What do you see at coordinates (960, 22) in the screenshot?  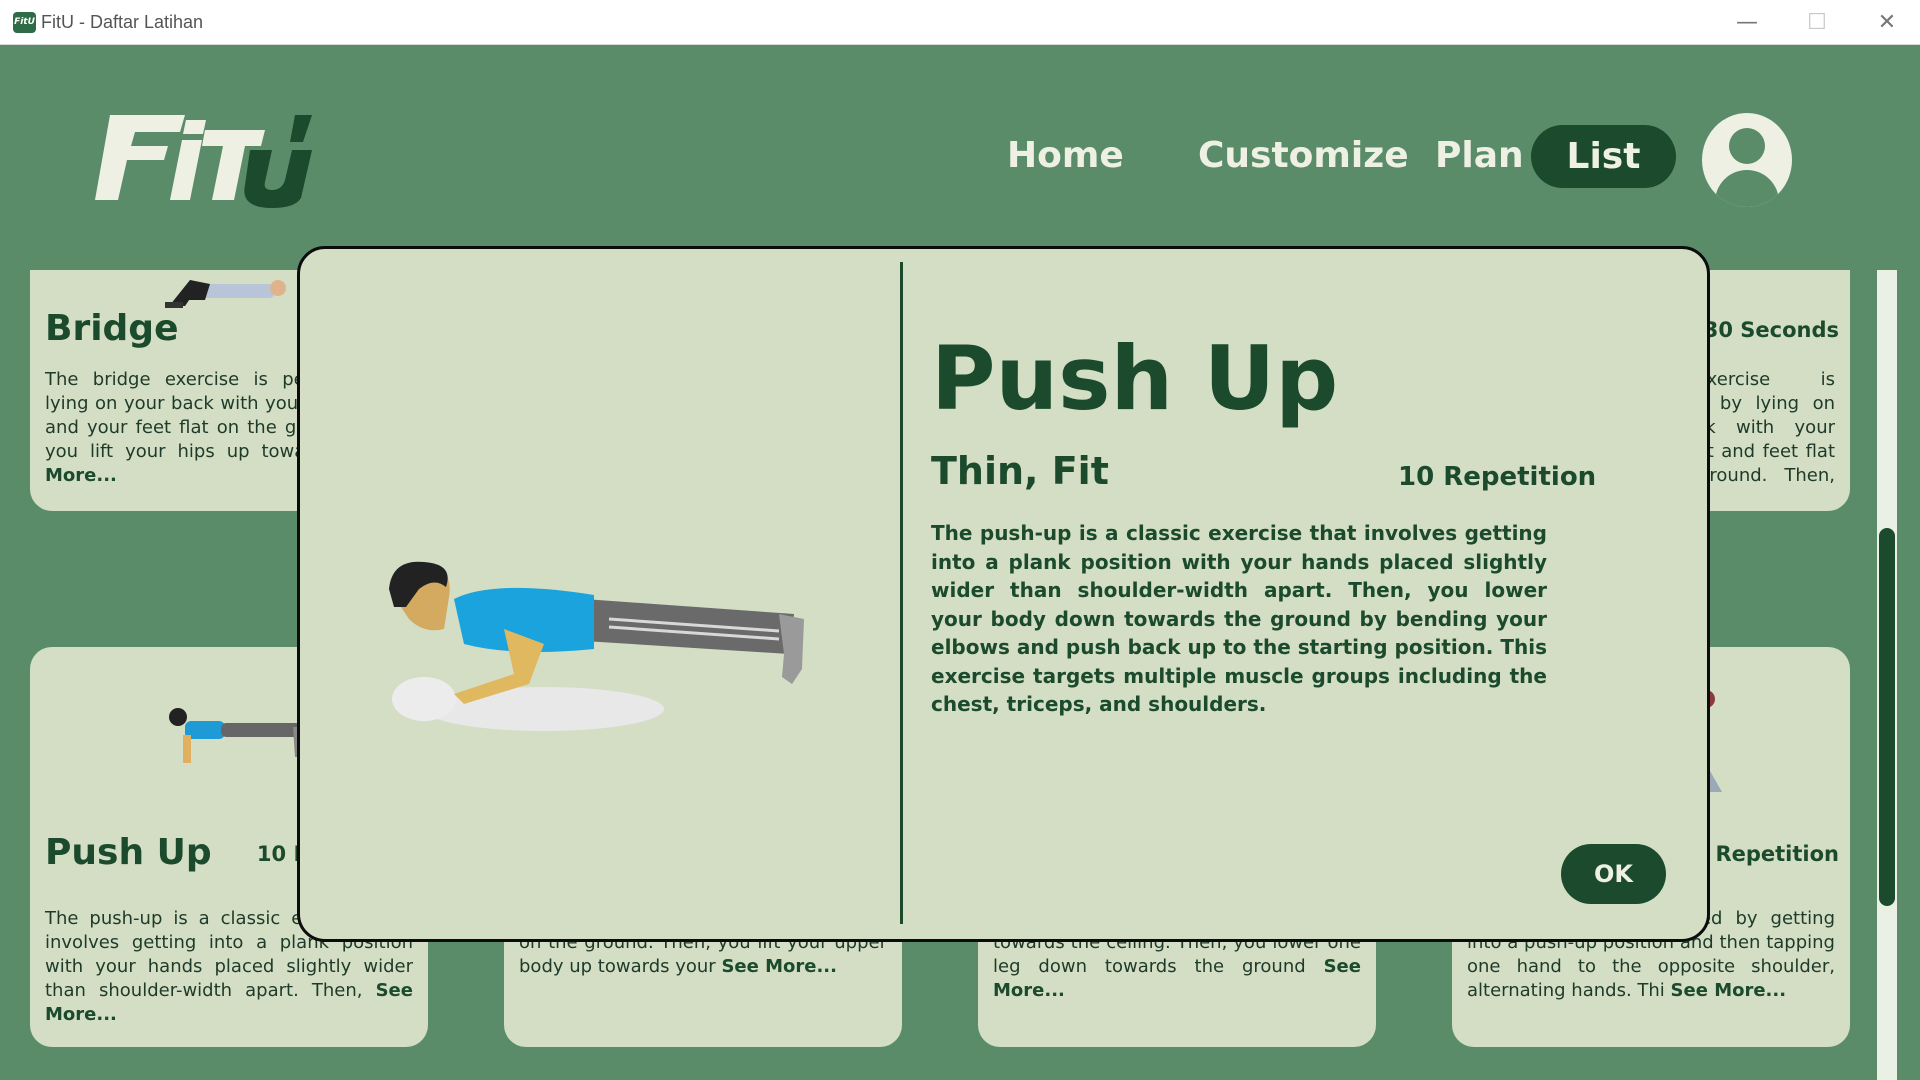 I see `window-titlebar: FitU FitU - Daftar Latihan — ☐ ✕` at bounding box center [960, 22].